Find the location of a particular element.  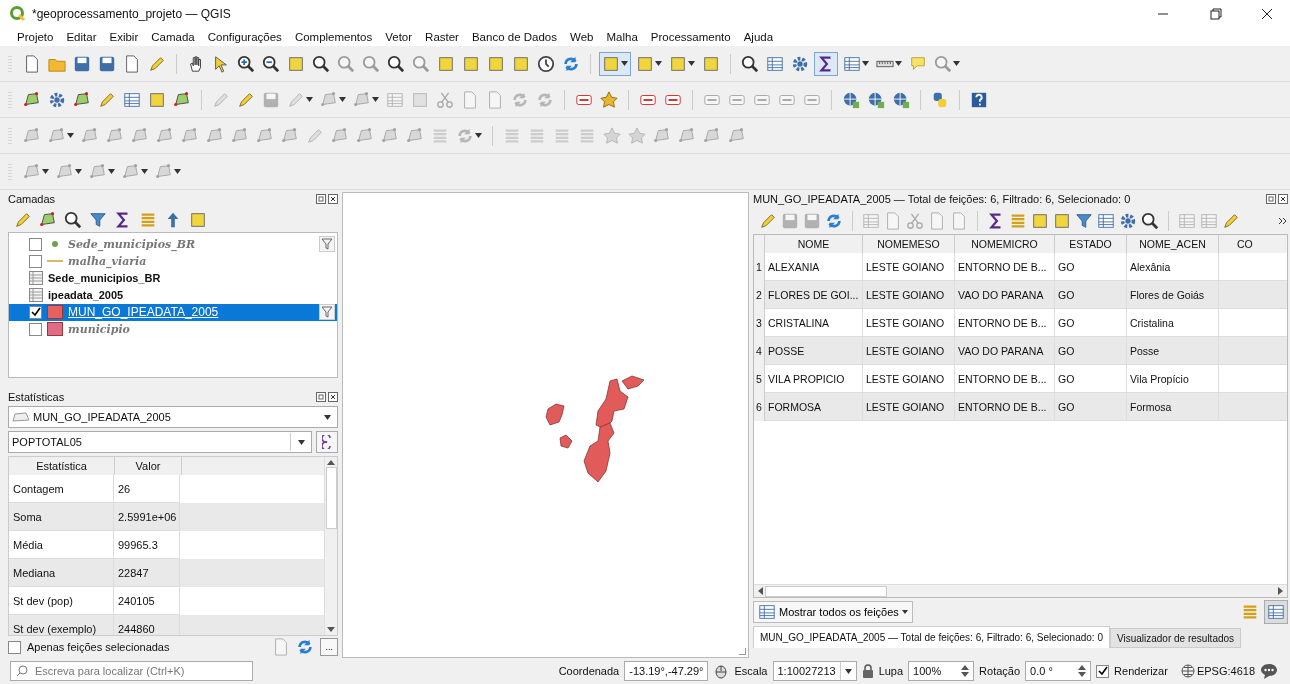

row-number: 2 is located at coordinates (759, 295).